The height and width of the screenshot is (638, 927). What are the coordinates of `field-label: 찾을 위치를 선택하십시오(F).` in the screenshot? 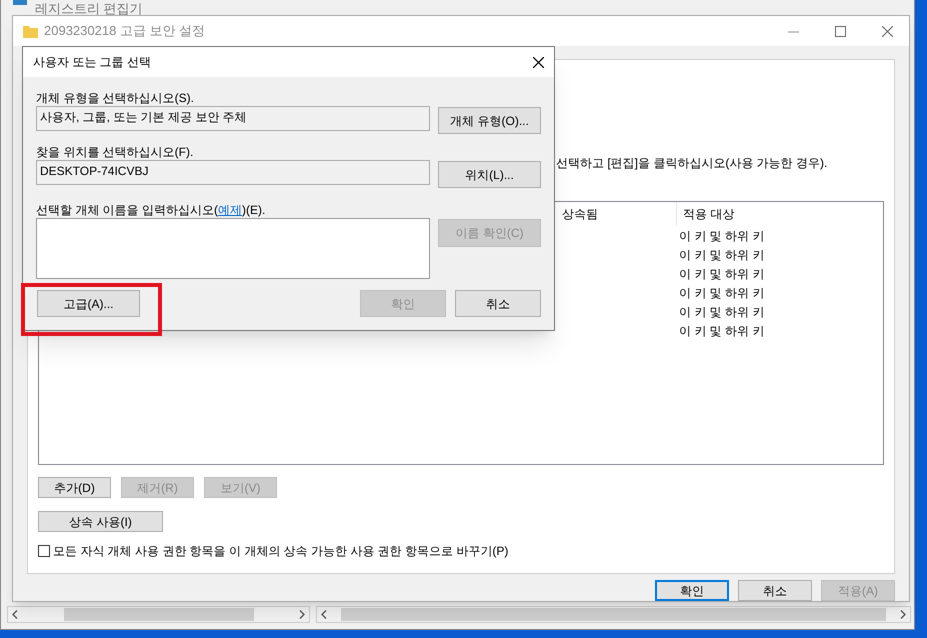 It's located at (115, 152).